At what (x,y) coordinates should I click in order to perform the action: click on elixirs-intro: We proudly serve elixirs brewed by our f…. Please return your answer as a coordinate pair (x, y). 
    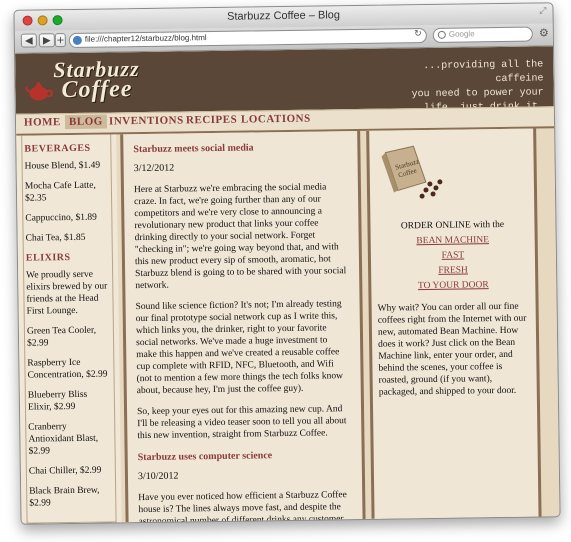
    Looking at the image, I should click on (67, 293).